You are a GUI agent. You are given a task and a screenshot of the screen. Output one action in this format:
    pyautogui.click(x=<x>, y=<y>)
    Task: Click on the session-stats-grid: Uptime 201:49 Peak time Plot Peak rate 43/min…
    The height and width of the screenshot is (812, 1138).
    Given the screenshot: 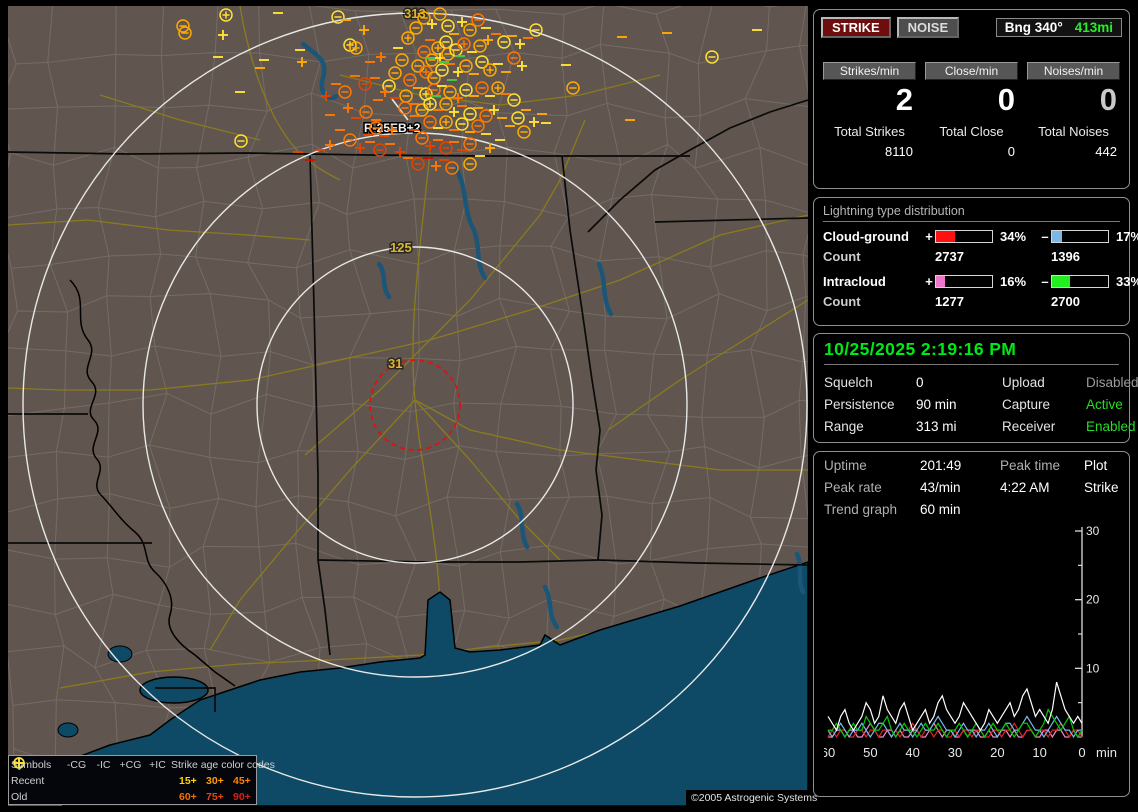 What is the action you would take?
    pyautogui.click(x=971, y=487)
    